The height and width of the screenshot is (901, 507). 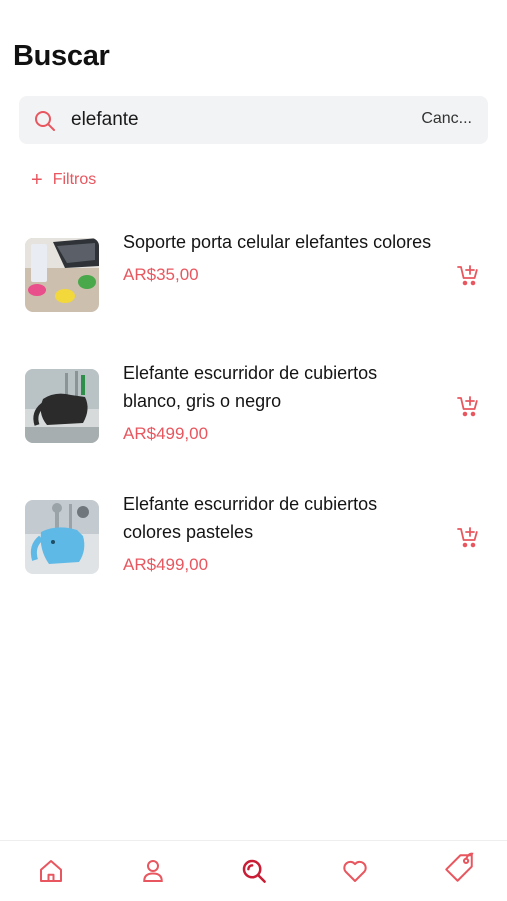 What do you see at coordinates (278, 242) in the screenshot?
I see `product-name: Soporte porta celular elefantes colores` at bounding box center [278, 242].